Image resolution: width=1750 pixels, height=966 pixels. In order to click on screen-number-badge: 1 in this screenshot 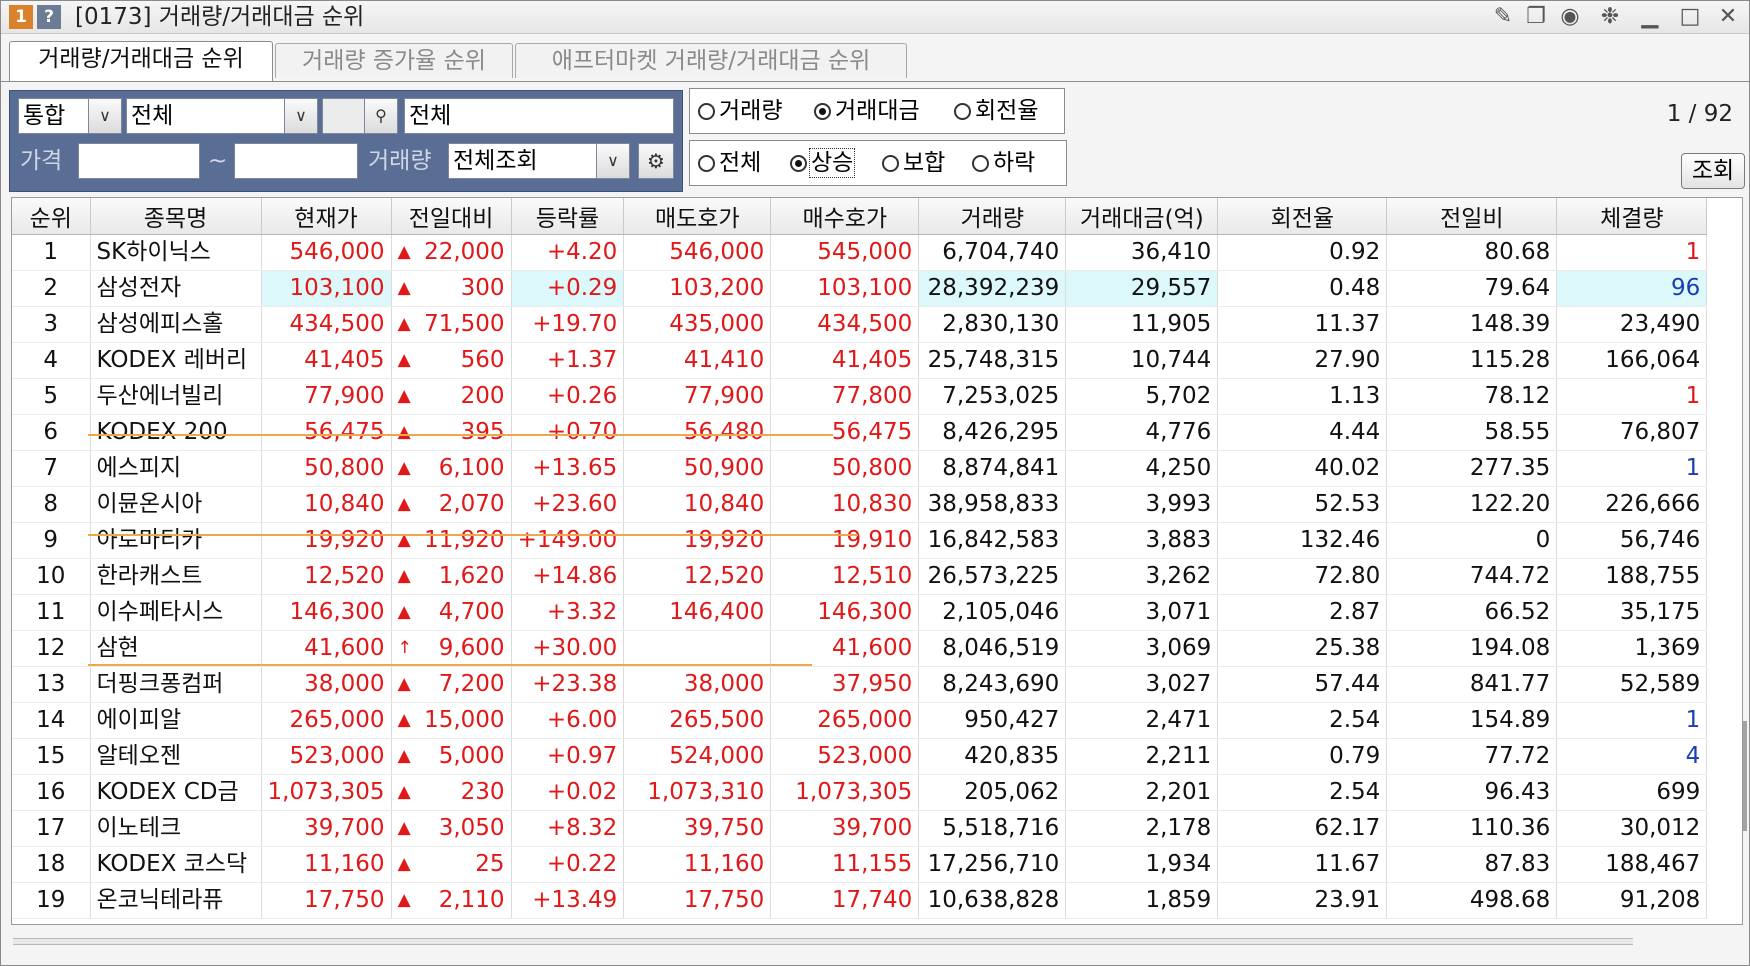, I will do `click(21, 17)`.